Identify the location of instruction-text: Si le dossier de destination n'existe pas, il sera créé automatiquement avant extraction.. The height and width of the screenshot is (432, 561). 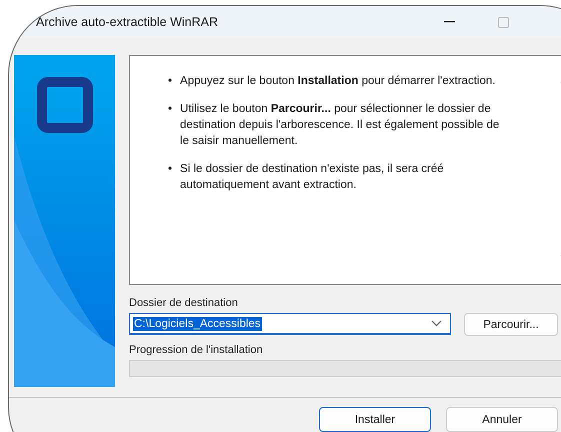
(312, 177).